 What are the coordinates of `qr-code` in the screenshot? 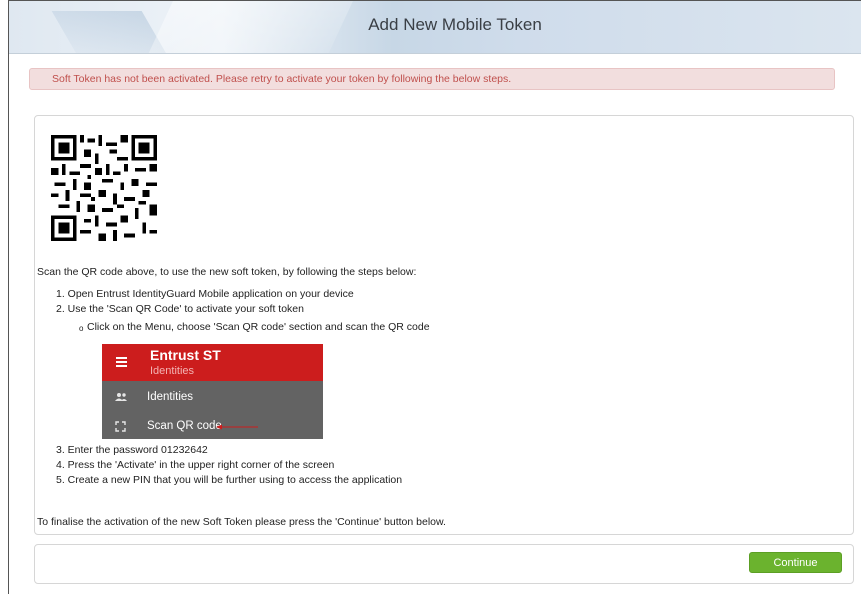 It's located at (104, 188).